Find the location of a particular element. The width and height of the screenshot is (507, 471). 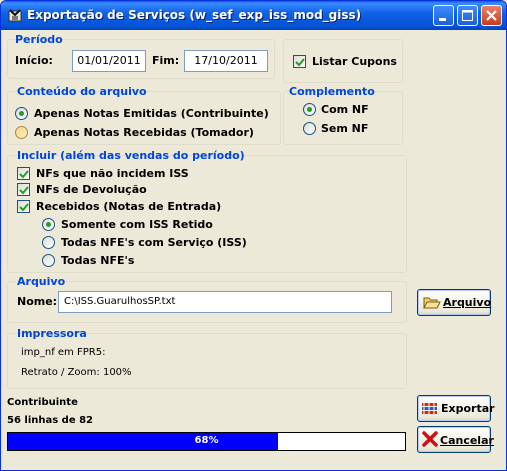

apenas-emitidas-radio is located at coordinates (21, 113).